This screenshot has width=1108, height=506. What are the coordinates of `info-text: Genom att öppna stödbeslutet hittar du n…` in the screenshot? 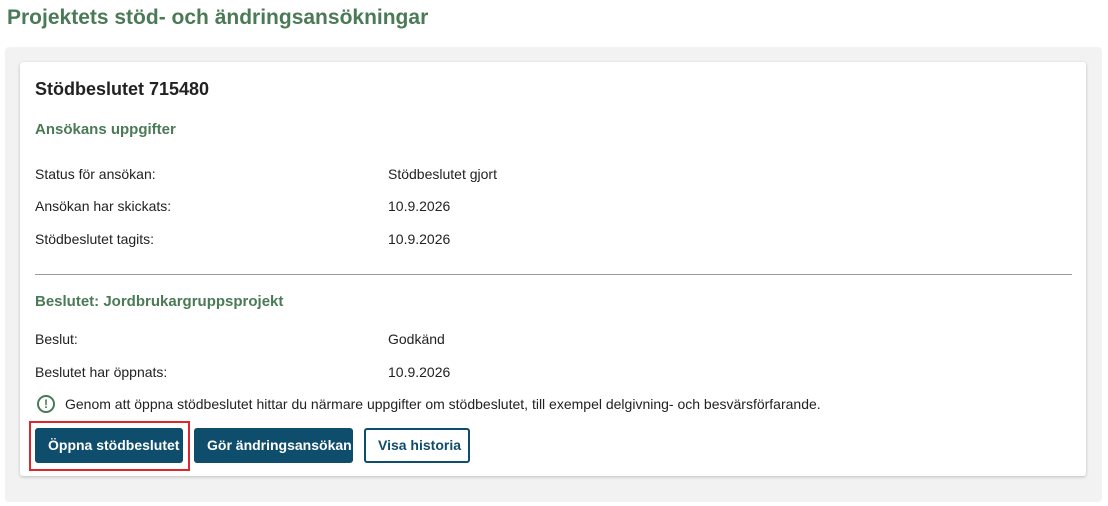 It's located at (443, 404).